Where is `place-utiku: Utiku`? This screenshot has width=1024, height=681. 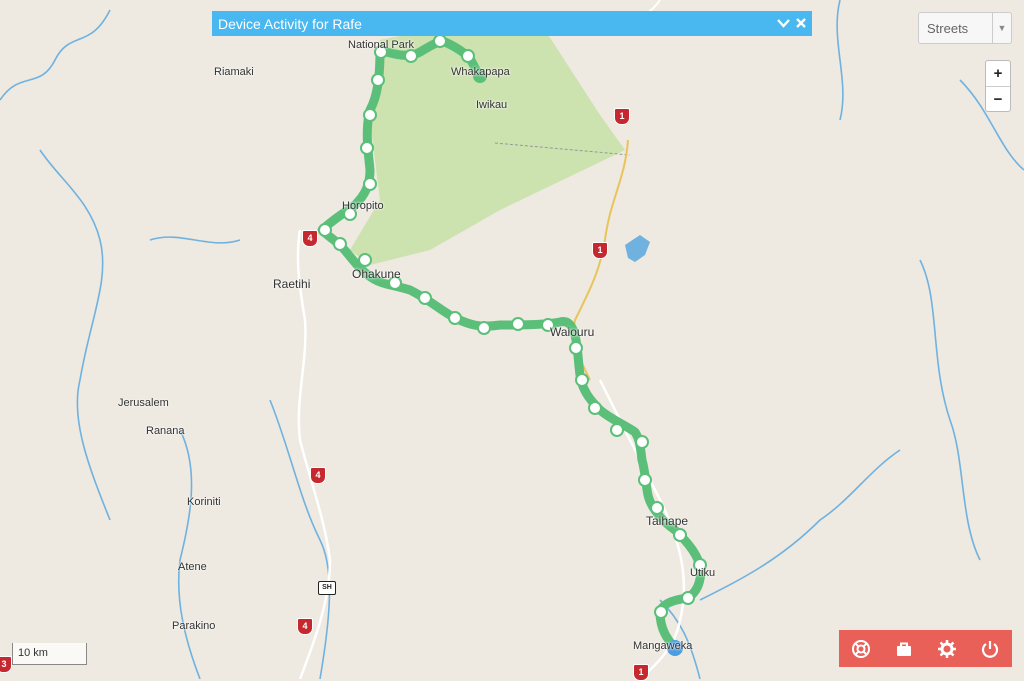
place-utiku: Utiku is located at coordinates (703, 573).